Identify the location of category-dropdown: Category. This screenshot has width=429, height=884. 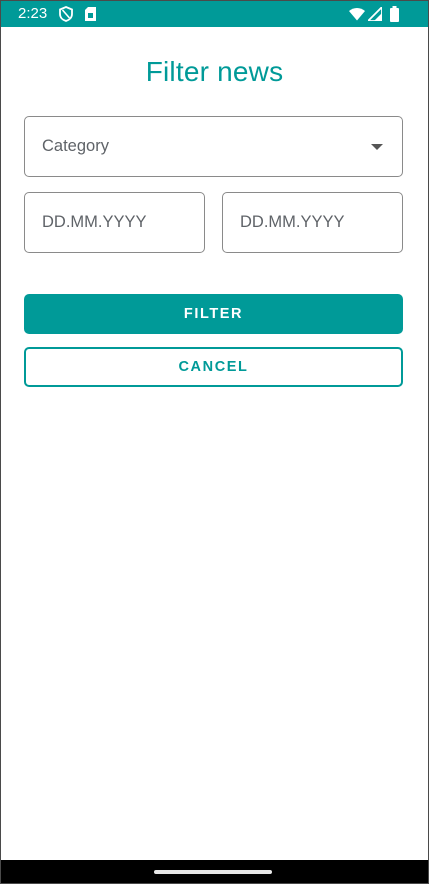
(213, 146).